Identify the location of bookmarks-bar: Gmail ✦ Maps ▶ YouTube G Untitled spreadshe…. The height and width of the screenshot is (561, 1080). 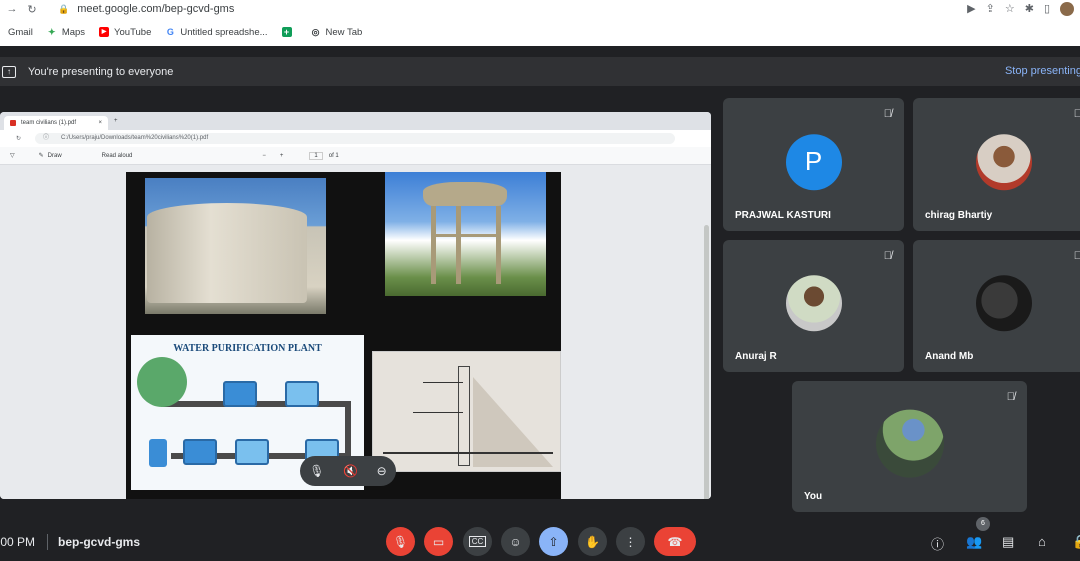
(540, 32).